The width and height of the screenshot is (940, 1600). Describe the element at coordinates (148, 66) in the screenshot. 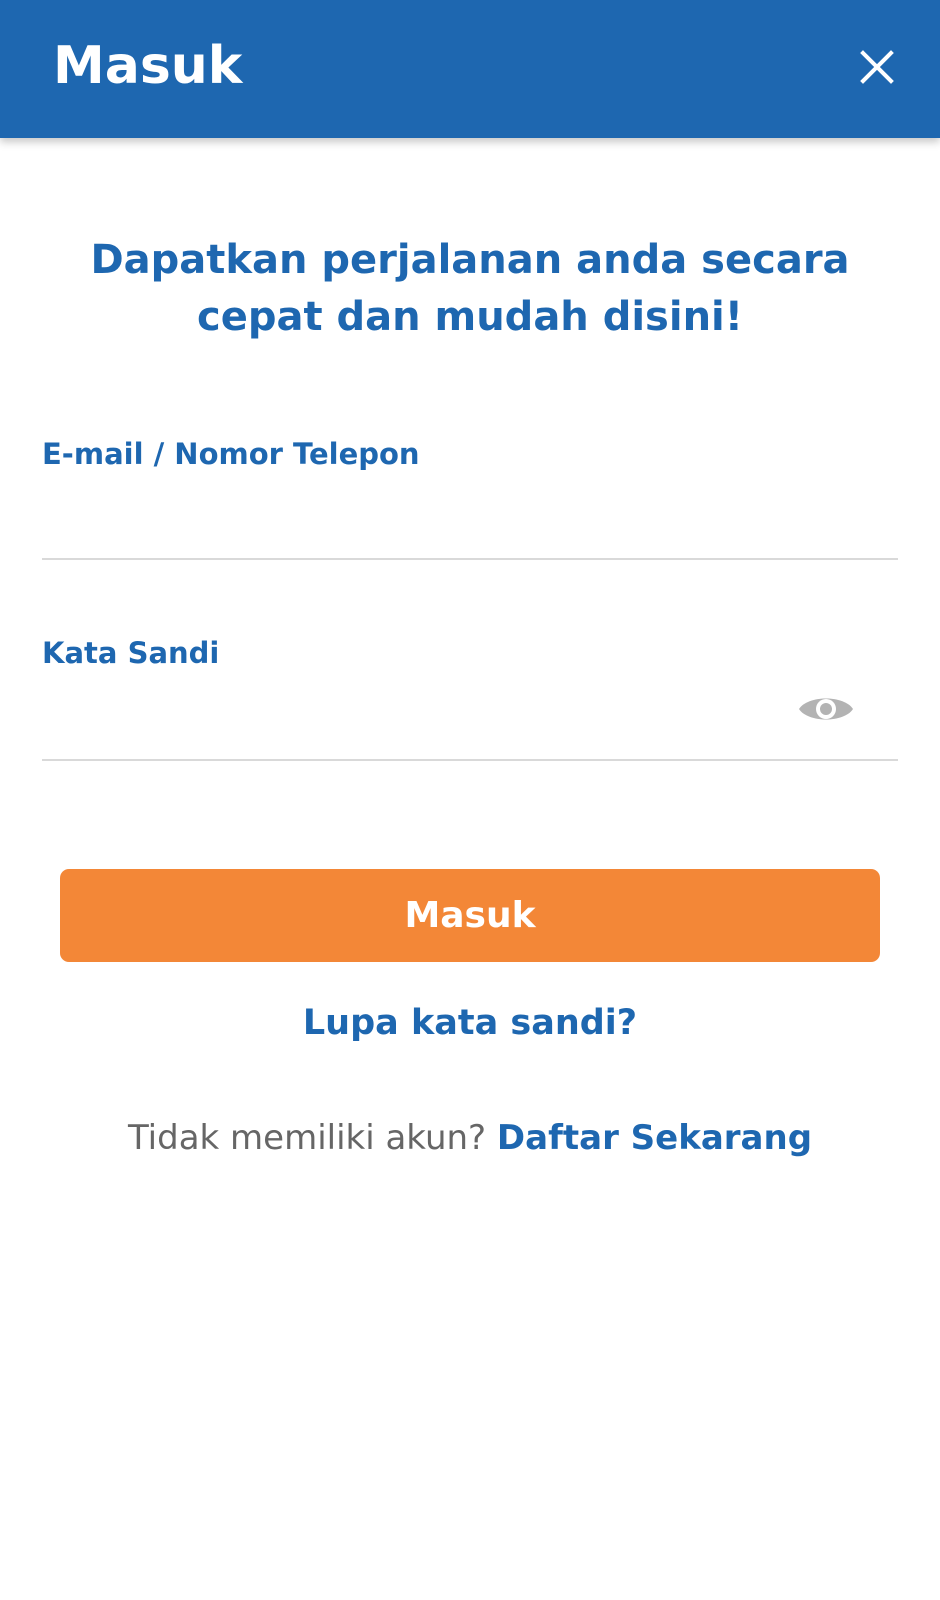

I see `page-title: Masuk` at that location.